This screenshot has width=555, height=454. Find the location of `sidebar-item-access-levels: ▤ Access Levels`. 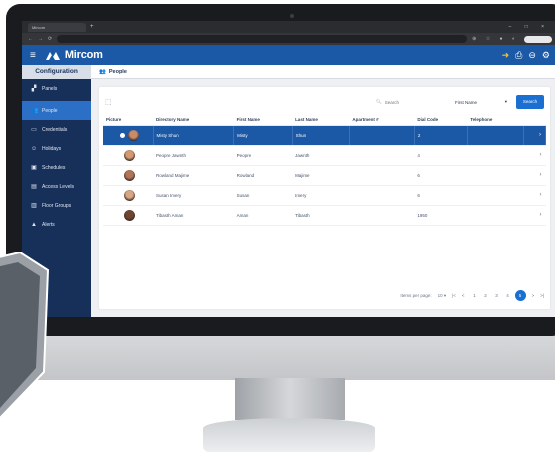

sidebar-item-access-levels: ▤ Access Levels is located at coordinates (56, 186).